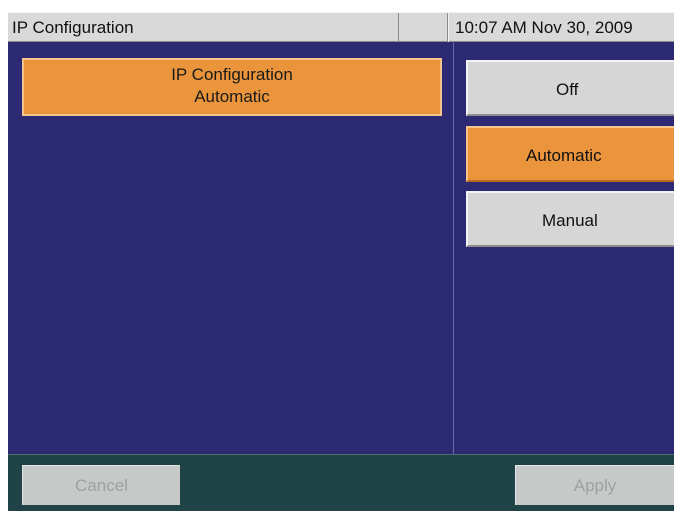  Describe the element at coordinates (423, 27) in the screenshot. I see `title-bar-divider` at that location.